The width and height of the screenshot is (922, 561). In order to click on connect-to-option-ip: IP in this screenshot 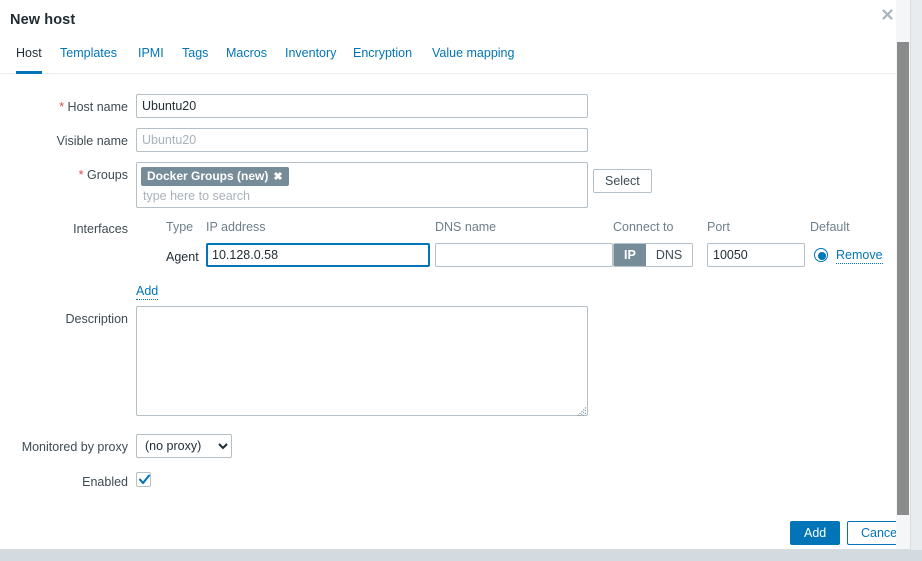, I will do `click(630, 255)`.